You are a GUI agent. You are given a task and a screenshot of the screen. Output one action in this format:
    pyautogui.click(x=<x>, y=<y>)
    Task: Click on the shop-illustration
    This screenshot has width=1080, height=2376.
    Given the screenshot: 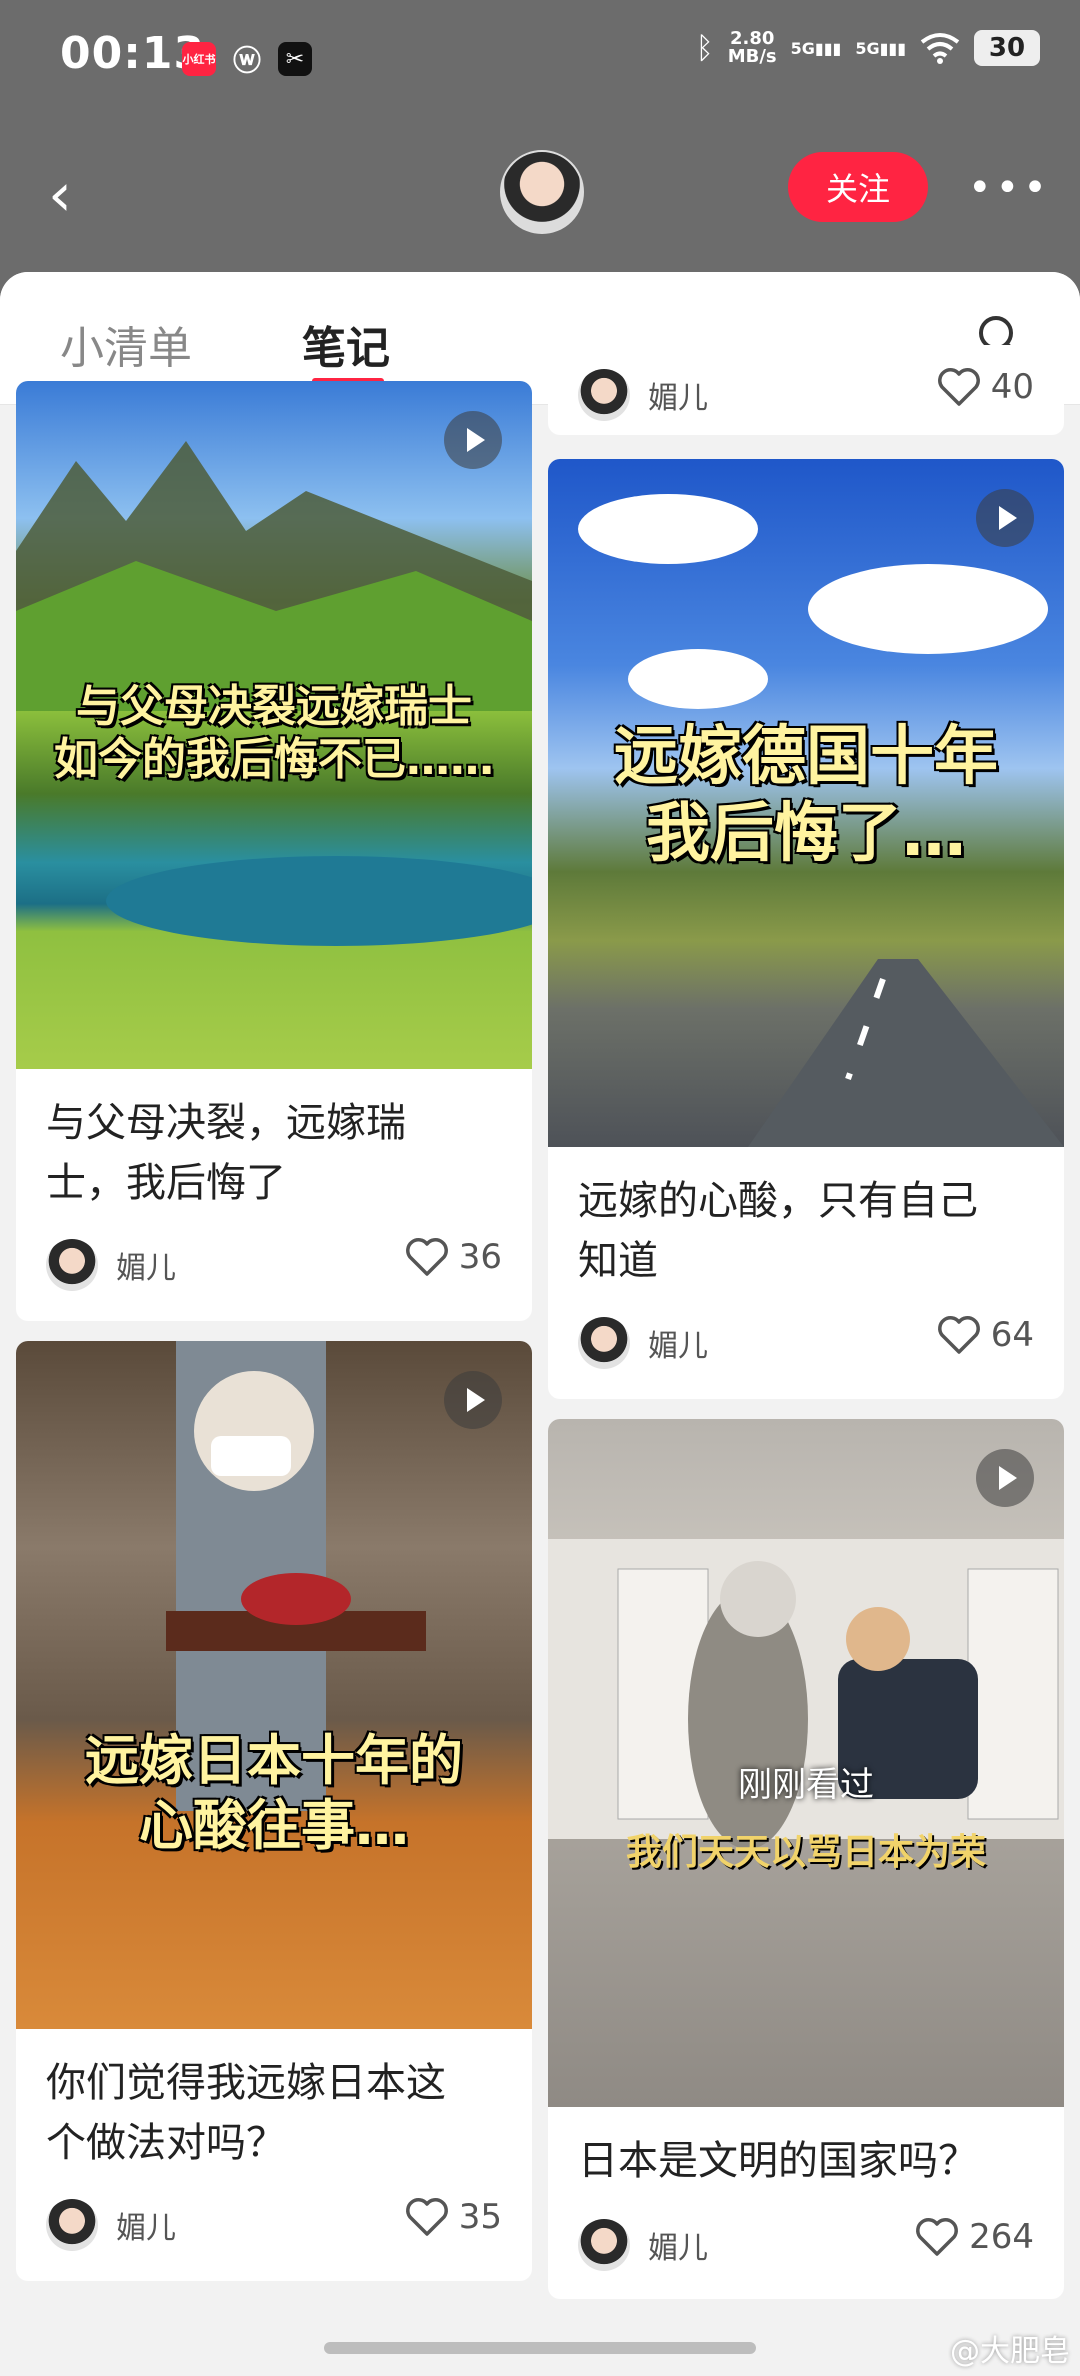 What is the action you would take?
    pyautogui.click(x=296, y=1576)
    